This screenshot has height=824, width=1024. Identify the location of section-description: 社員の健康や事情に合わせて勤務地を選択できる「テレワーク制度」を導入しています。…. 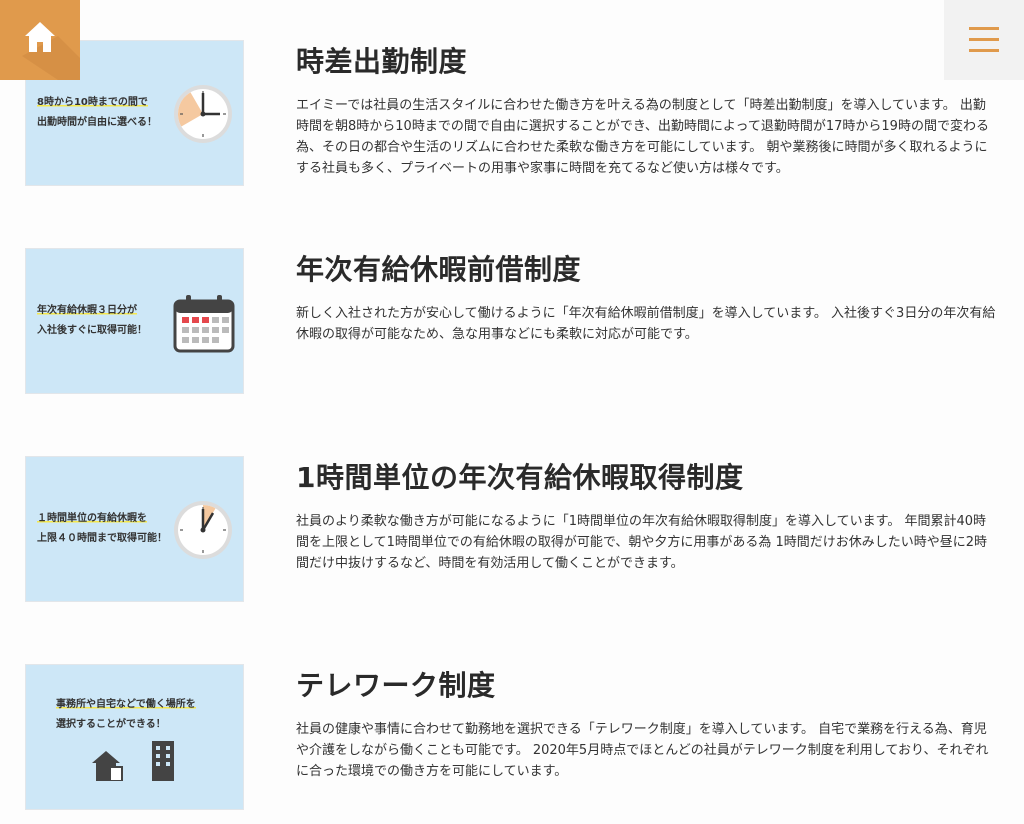
(642, 750).